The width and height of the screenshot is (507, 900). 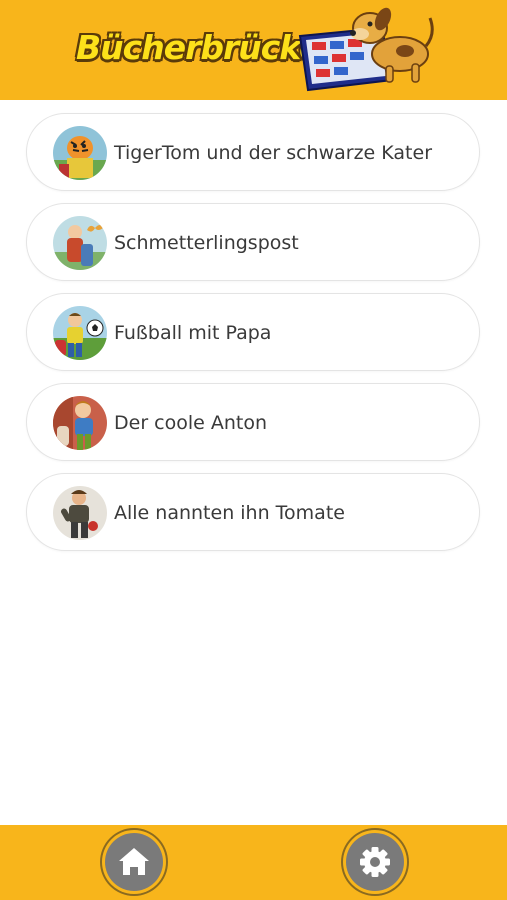 I want to click on book-item: Schmetterlingspost, so click(x=253, y=242).